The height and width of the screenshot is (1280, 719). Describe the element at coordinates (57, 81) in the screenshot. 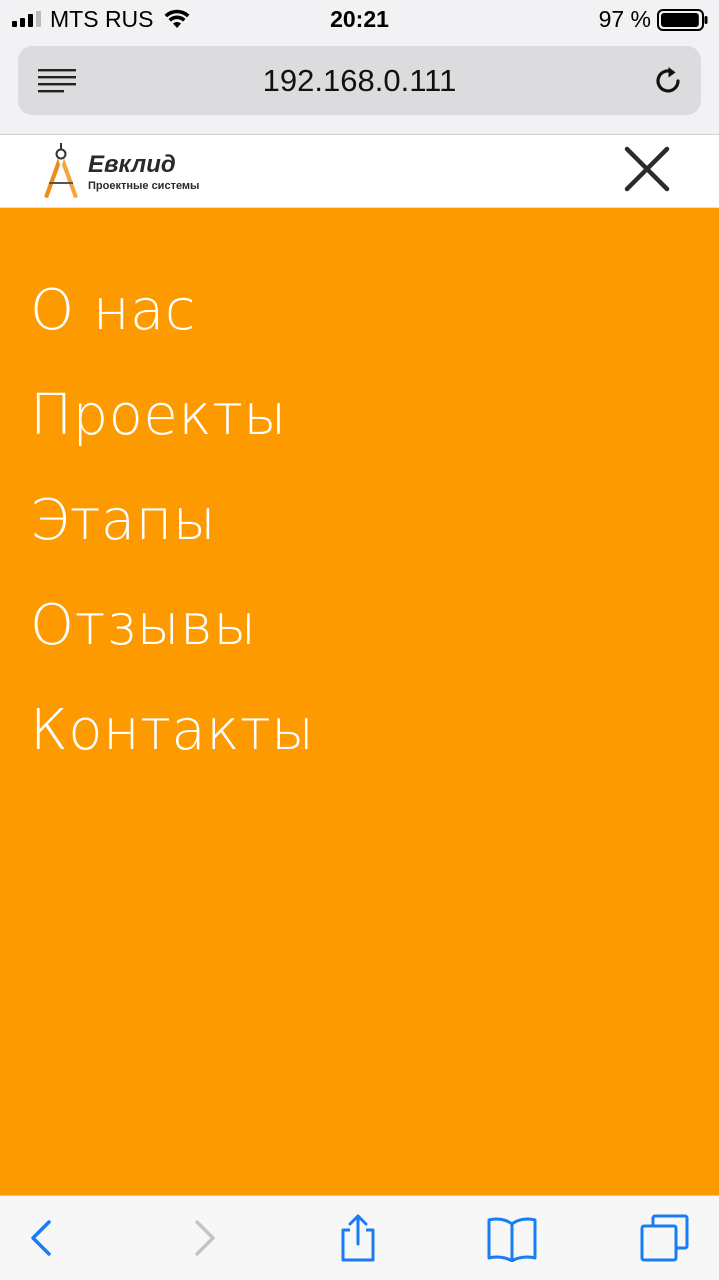

I see `reader-menu-icon` at that location.